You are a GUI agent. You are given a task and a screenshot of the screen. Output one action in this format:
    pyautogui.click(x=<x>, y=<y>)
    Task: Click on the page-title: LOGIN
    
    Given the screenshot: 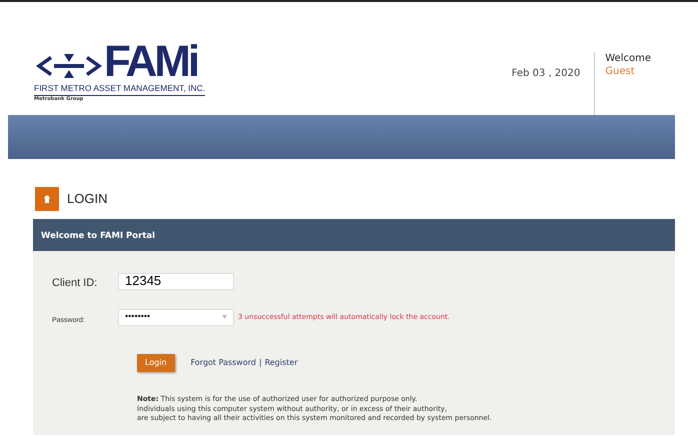 What is the action you would take?
    pyautogui.click(x=87, y=199)
    